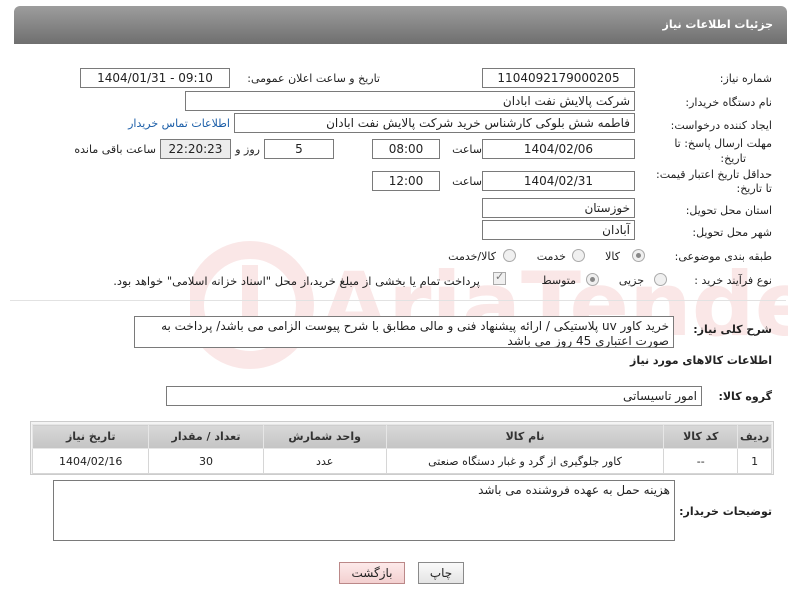 The width and height of the screenshot is (788, 598). What do you see at coordinates (467, 149) in the screenshot?
I see `deadline-time-label: ساعت` at bounding box center [467, 149].